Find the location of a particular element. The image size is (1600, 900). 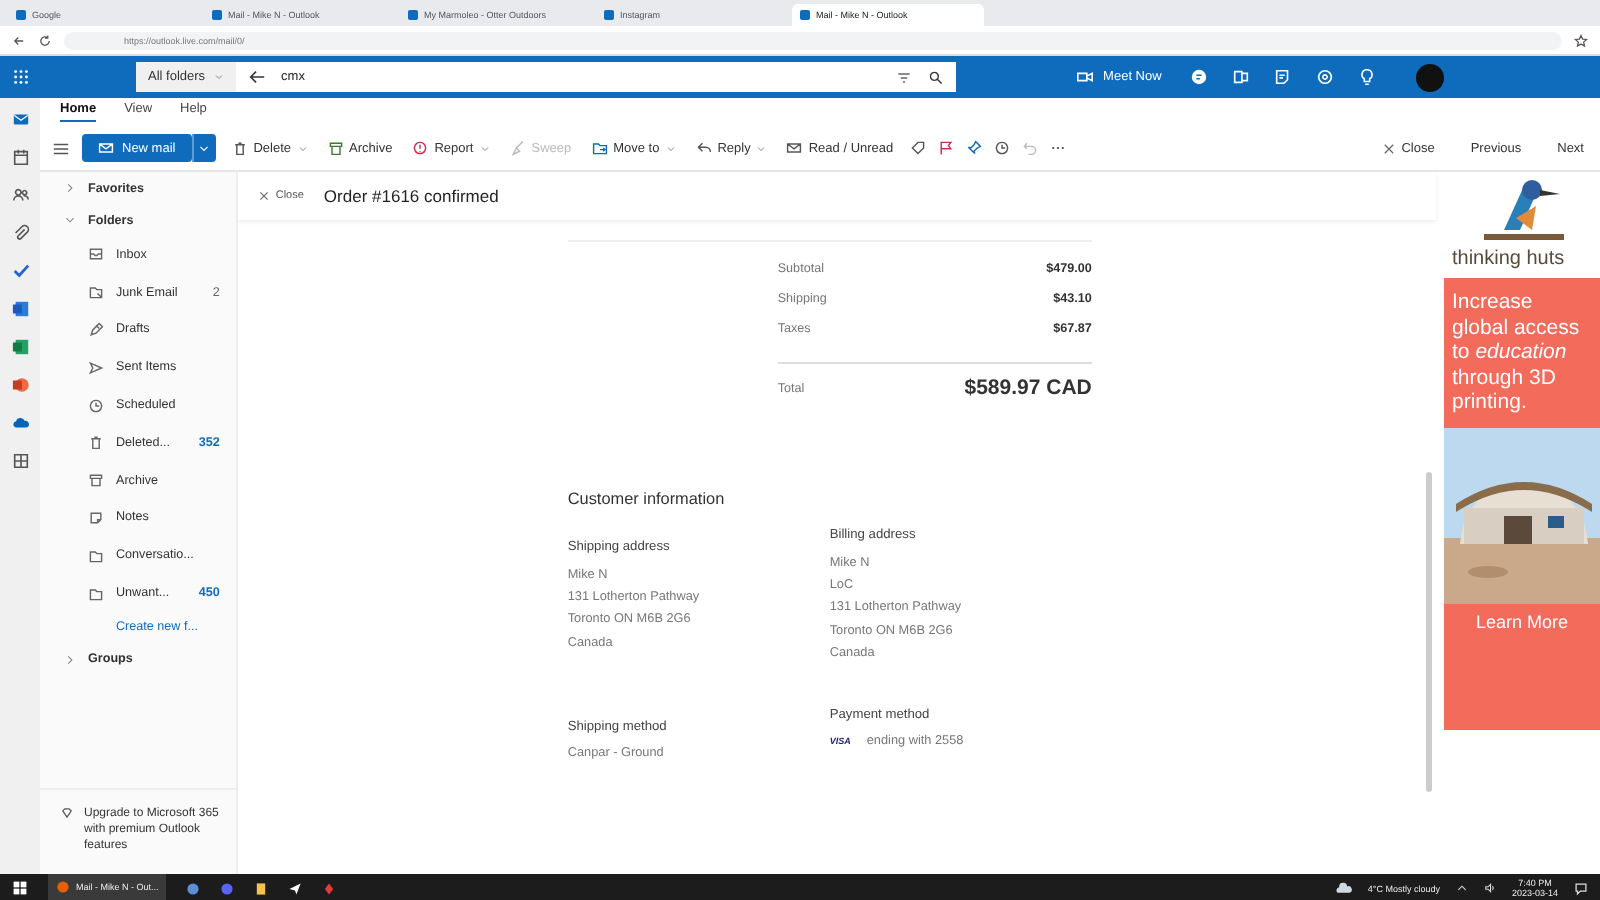

video-icon is located at coordinates (1084, 77).